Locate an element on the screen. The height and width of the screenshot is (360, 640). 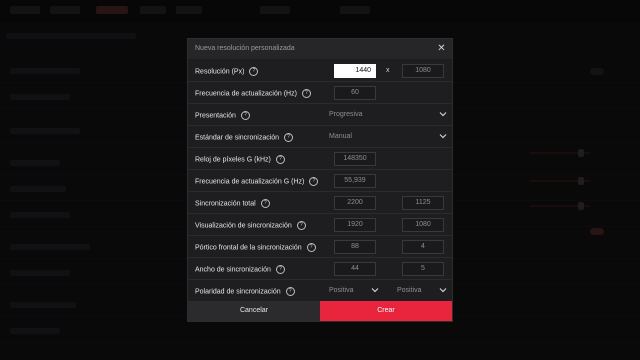
sync-display-v-input: 1080 is located at coordinates (423, 225).